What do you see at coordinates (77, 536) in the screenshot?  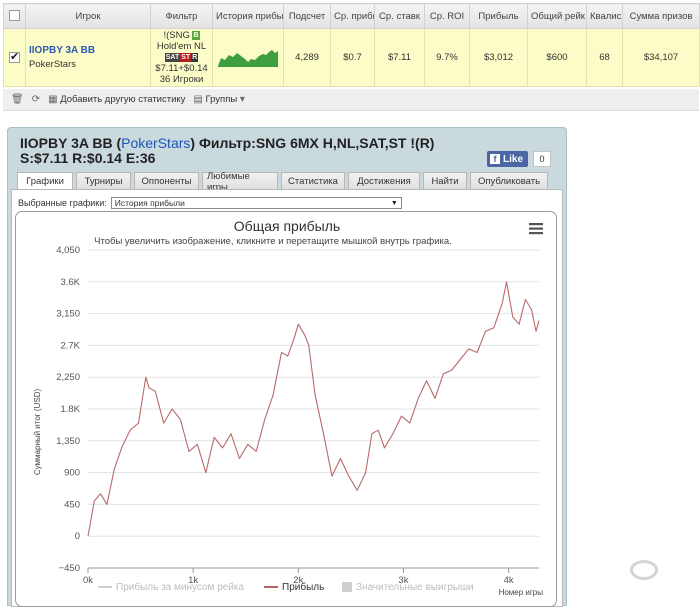 I see `y-tick-label: 0` at bounding box center [77, 536].